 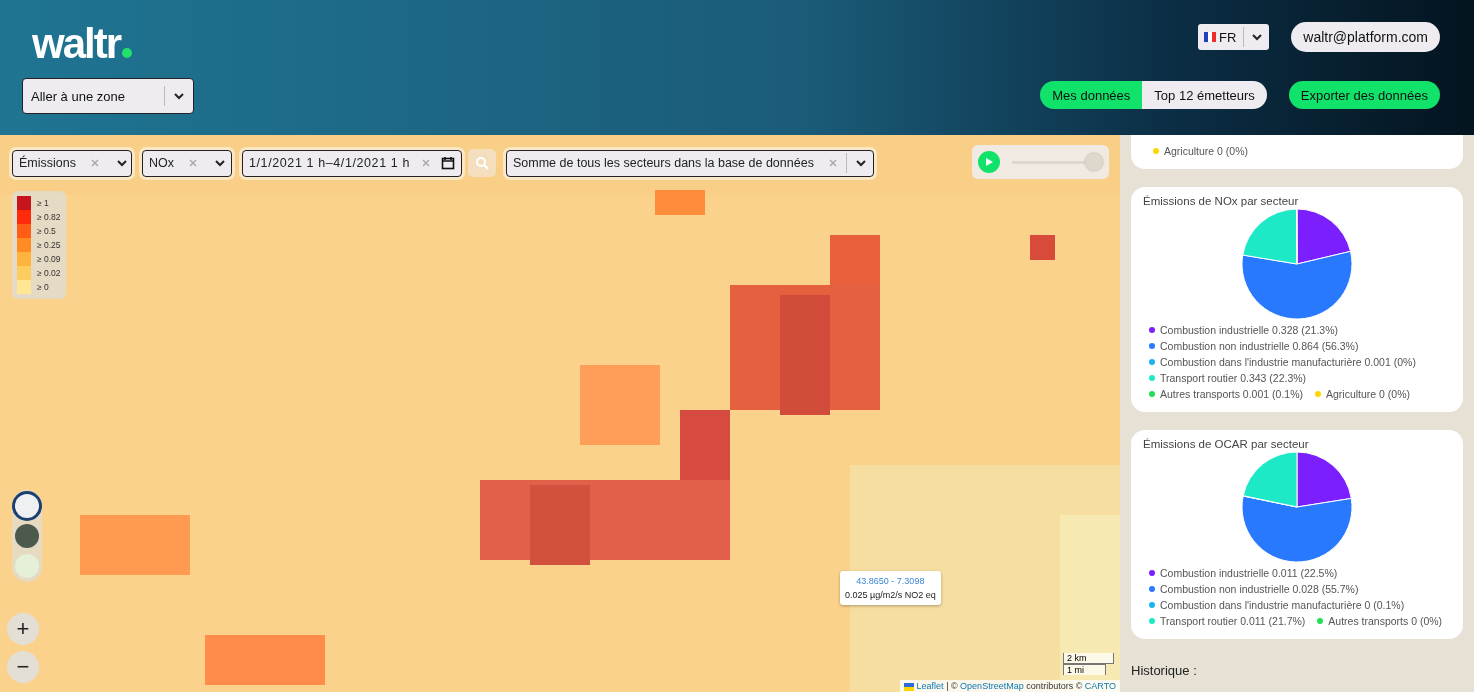 I want to click on select-value: NOx, so click(x=161, y=163).